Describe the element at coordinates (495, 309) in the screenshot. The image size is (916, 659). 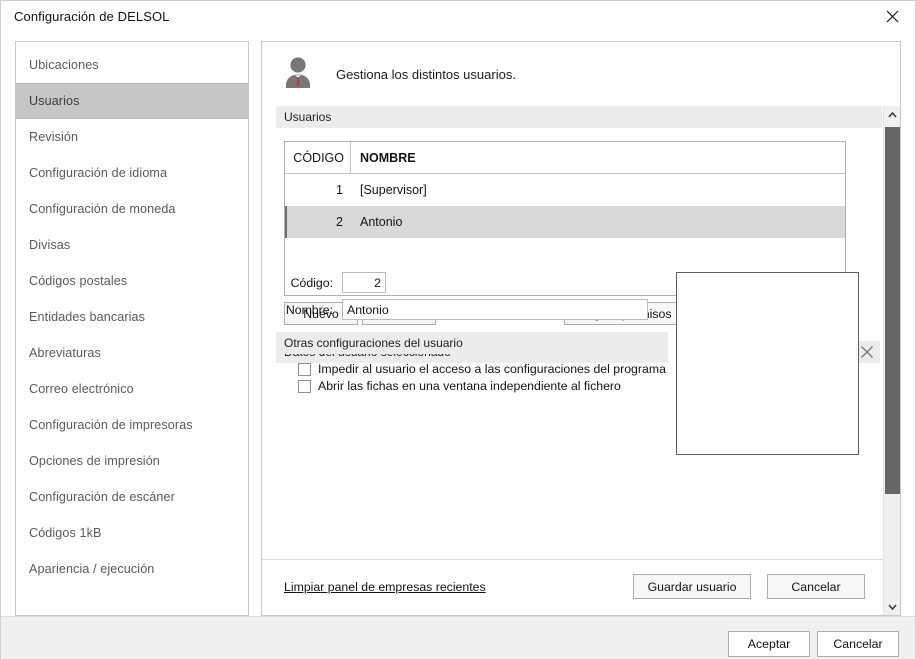
I see `nombre-input` at that location.